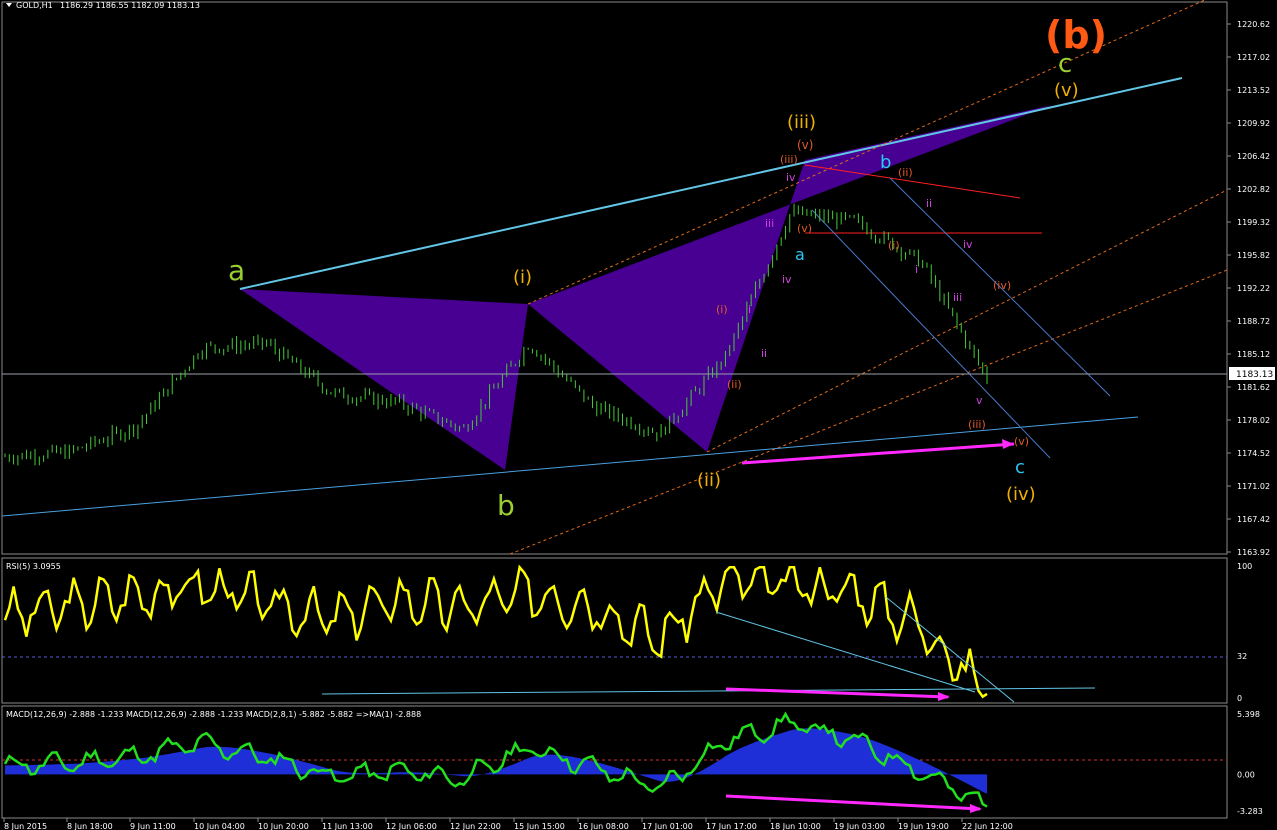 The height and width of the screenshot is (830, 1277). I want to click on wave-label-v-red: (v), so click(1021, 441).